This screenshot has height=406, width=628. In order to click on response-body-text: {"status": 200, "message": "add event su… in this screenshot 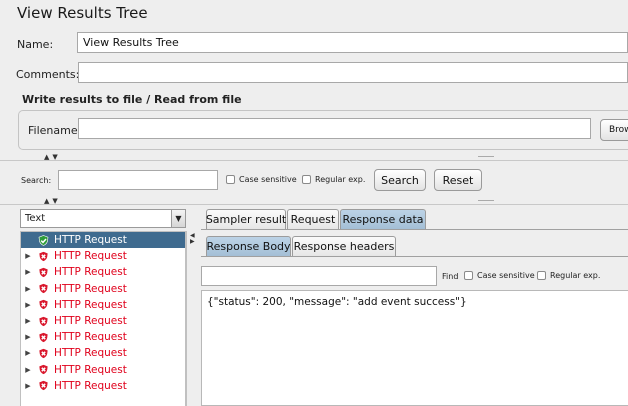, I will do `click(337, 302)`.